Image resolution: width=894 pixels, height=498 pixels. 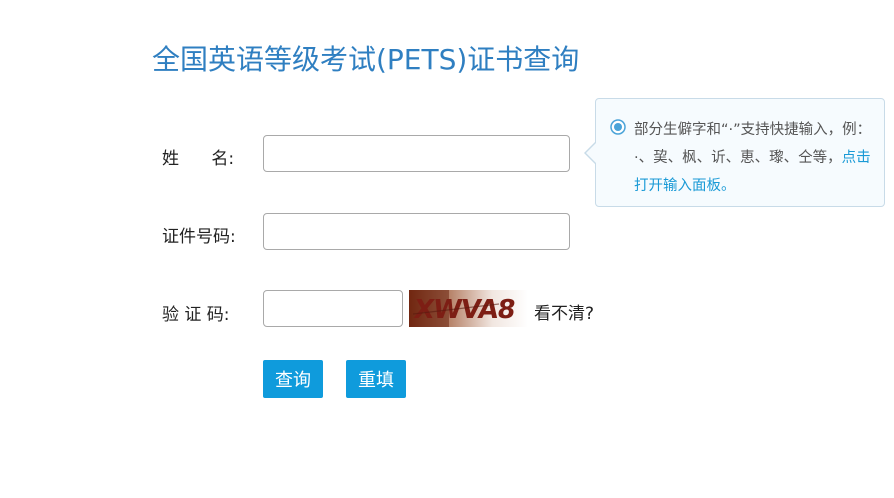 I want to click on tooltip-message: 部分生僻字和“·”支持快捷输入，例：·、巭、枫、䜣、恵、瓈、仝等，, so click(x=749, y=144).